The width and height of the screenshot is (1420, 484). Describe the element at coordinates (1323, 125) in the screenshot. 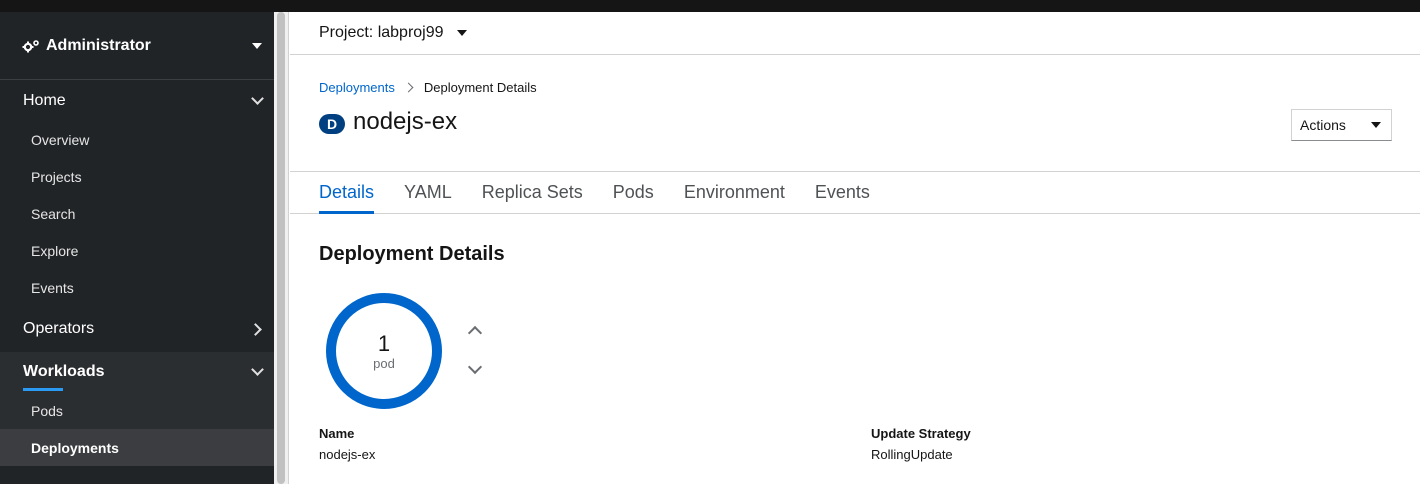

I see `actions-label: Actions` at that location.